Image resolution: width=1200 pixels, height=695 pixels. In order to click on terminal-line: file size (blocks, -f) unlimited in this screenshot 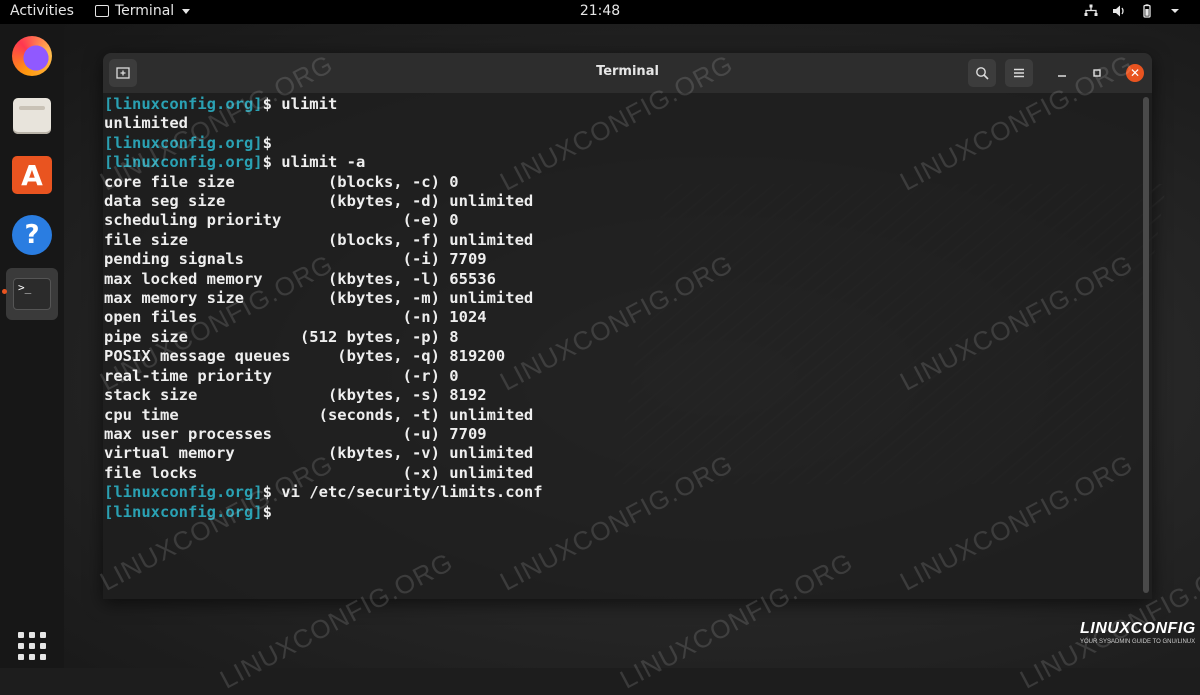, I will do `click(623, 240)`.